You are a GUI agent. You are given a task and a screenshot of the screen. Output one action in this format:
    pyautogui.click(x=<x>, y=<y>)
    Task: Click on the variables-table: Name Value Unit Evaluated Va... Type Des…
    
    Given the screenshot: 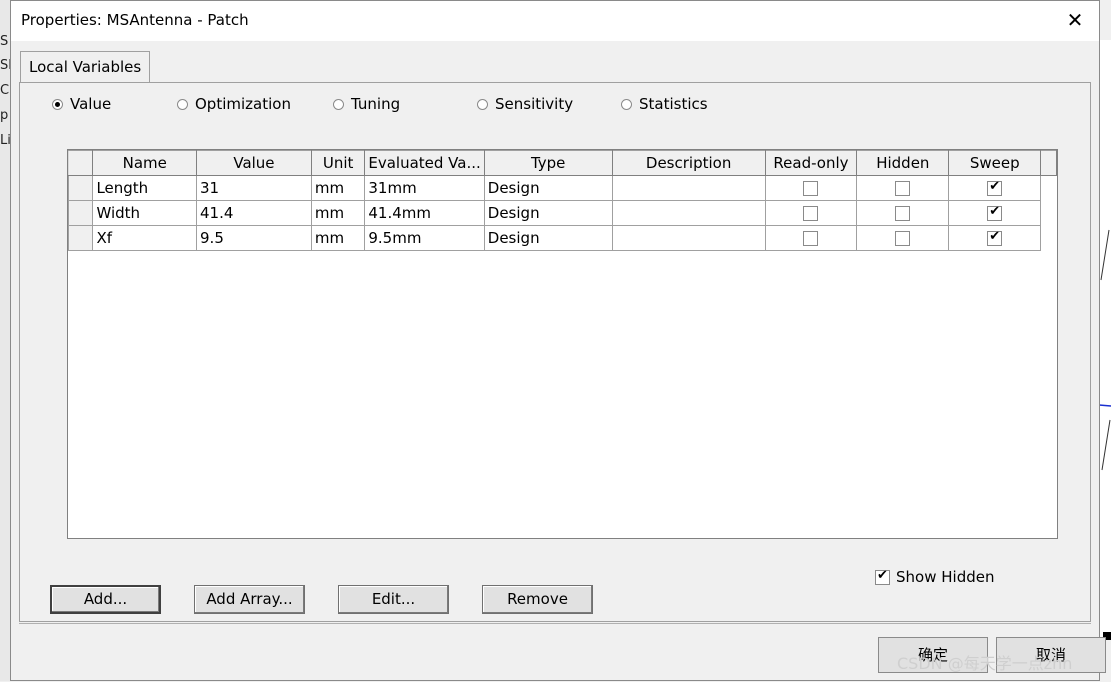 What is the action you would take?
    pyautogui.click(x=562, y=200)
    